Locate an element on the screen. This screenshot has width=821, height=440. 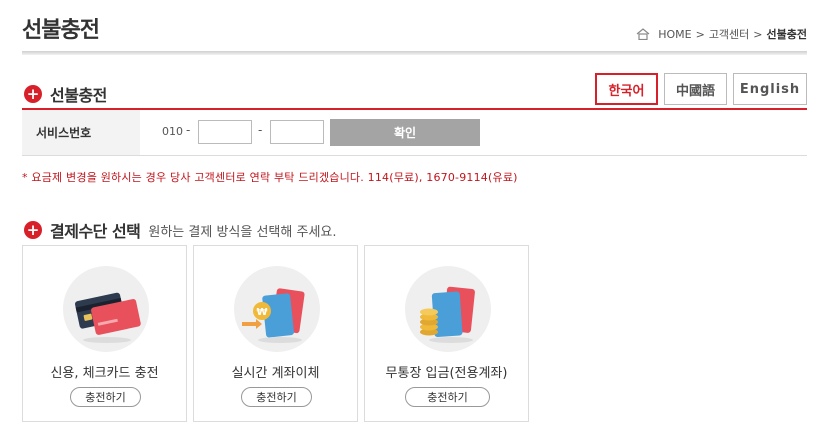
breadcrumb-customer-center: 고객센터 is located at coordinates (729, 34).